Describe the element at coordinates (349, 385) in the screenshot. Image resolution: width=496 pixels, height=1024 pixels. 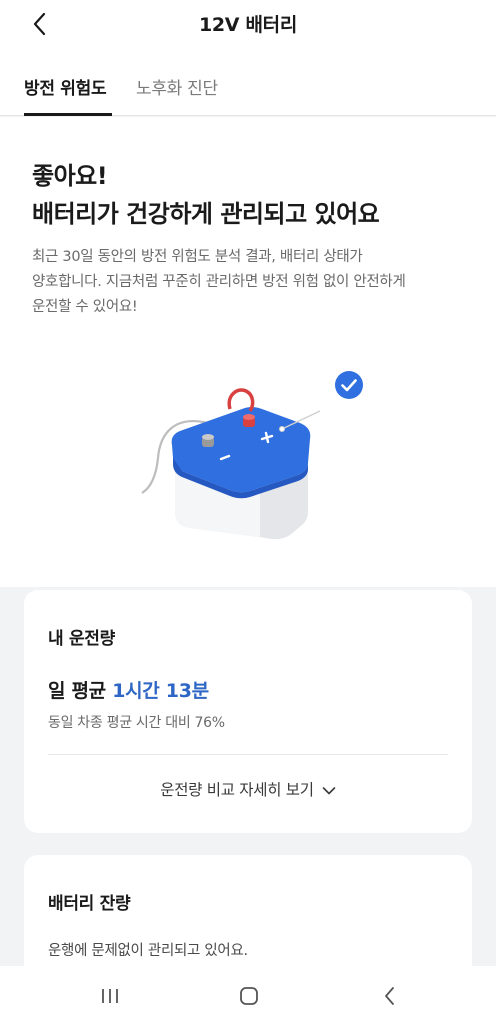
I see `check-circle-icon` at that location.